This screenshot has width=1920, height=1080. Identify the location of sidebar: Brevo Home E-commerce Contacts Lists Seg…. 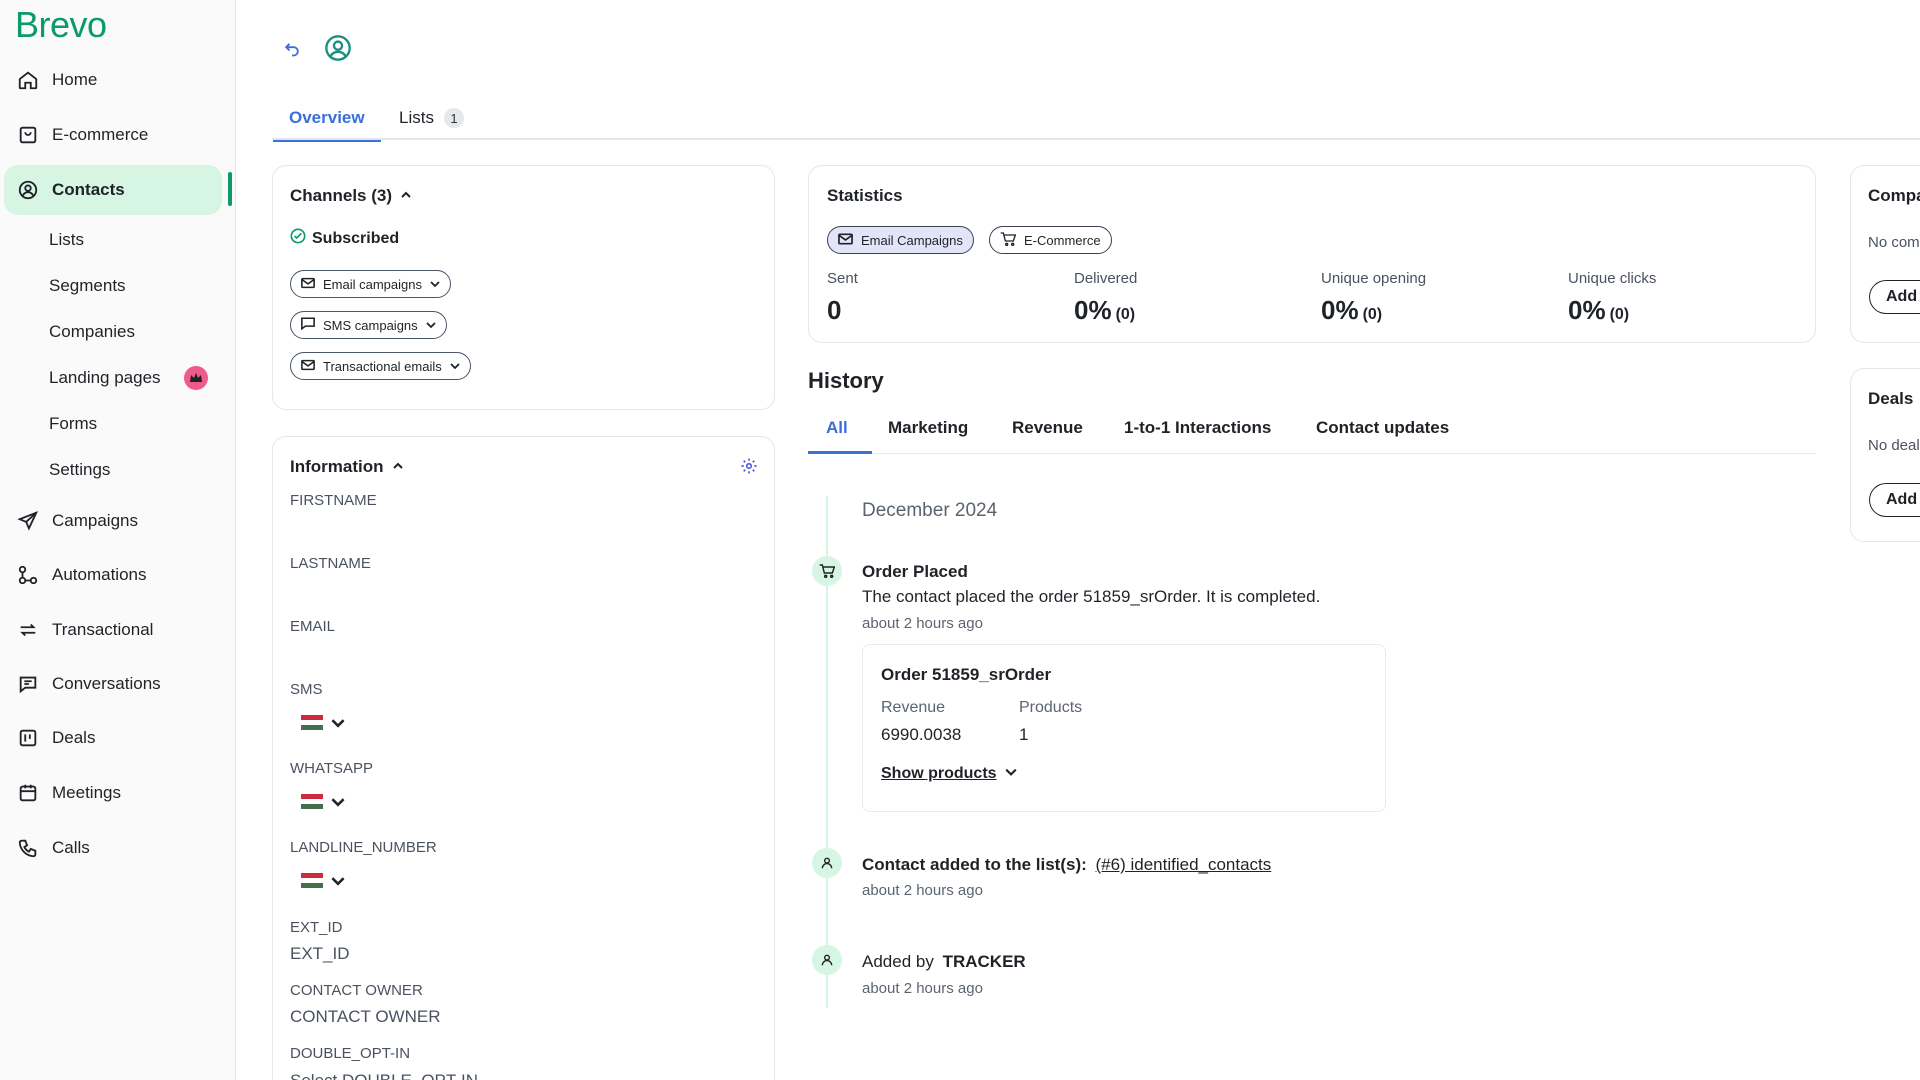
(118, 540).